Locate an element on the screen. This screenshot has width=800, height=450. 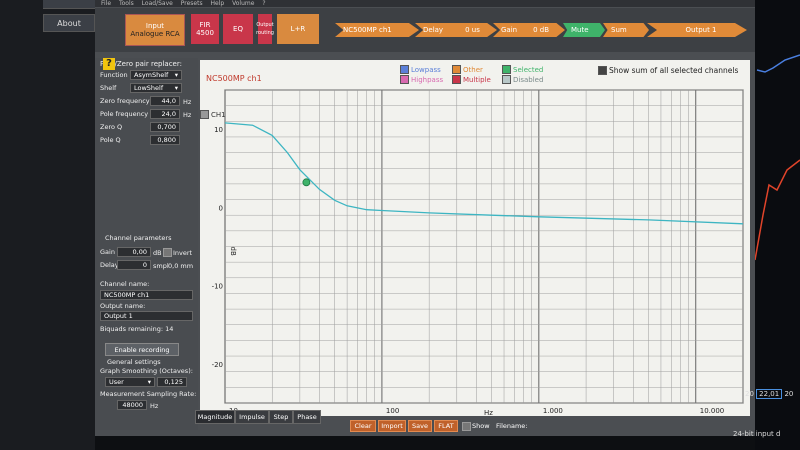
function-value: AsymShelf is located at coordinates (151, 75).